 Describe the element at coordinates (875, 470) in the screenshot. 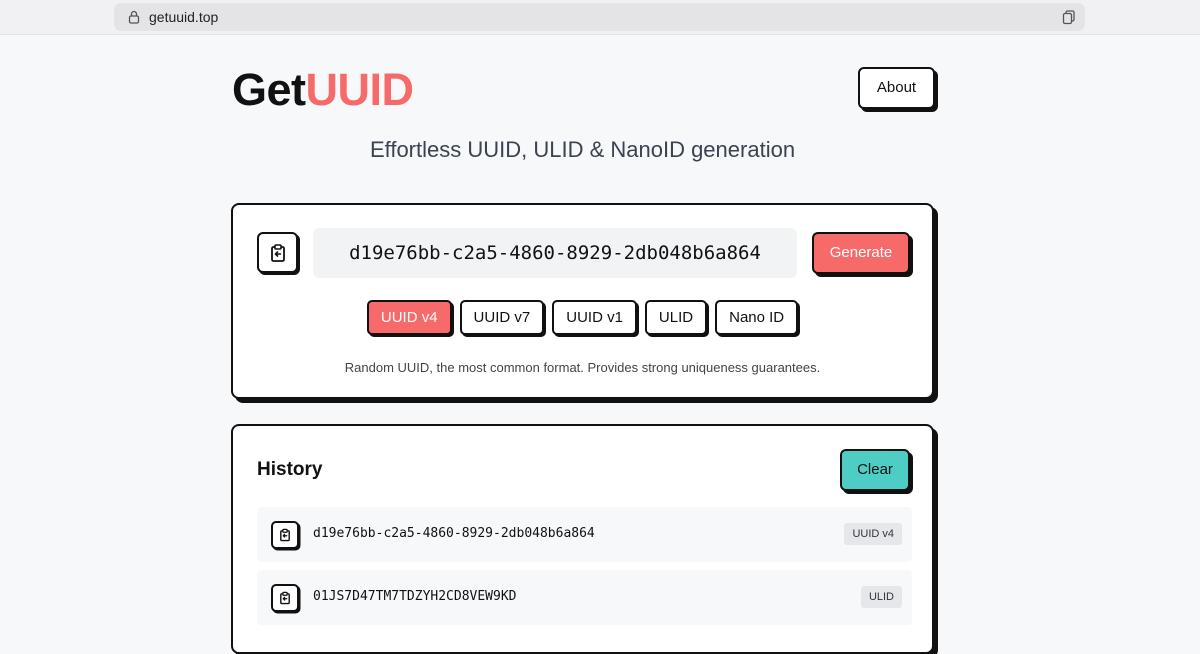

I see `clear-history-button: Clear` at that location.